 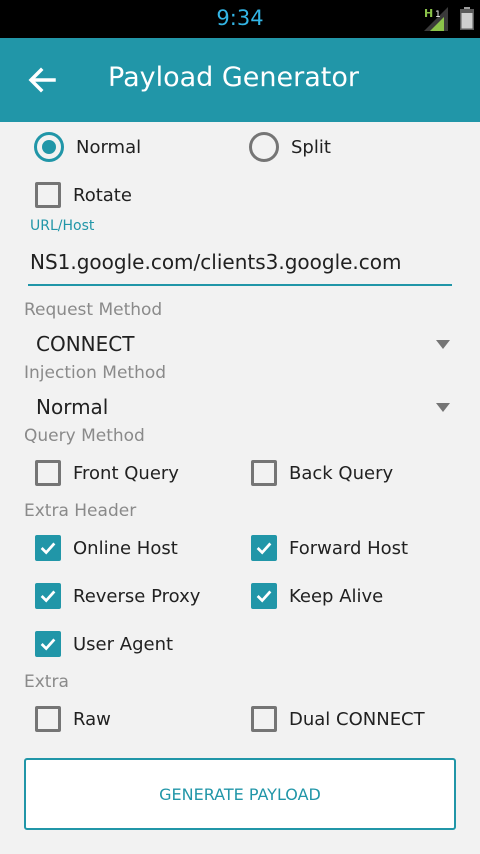 What do you see at coordinates (233, 77) in the screenshot?
I see `page-title: Payload Generator` at bounding box center [233, 77].